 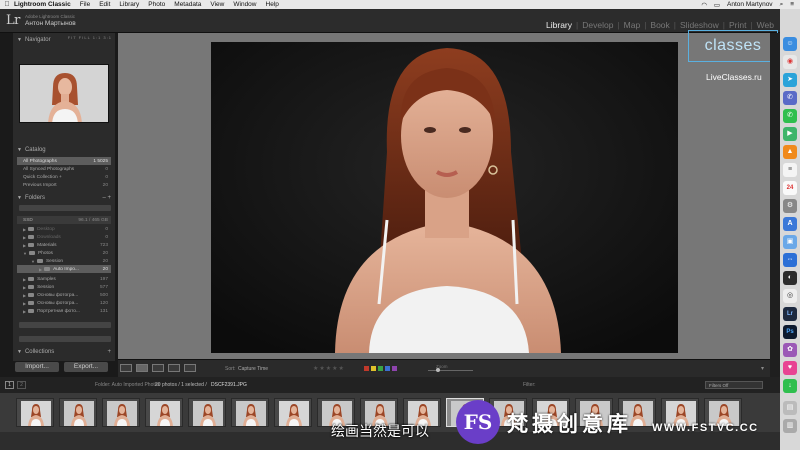 I want to click on folder-item: ▶ Session 577, so click(x=64, y=287).